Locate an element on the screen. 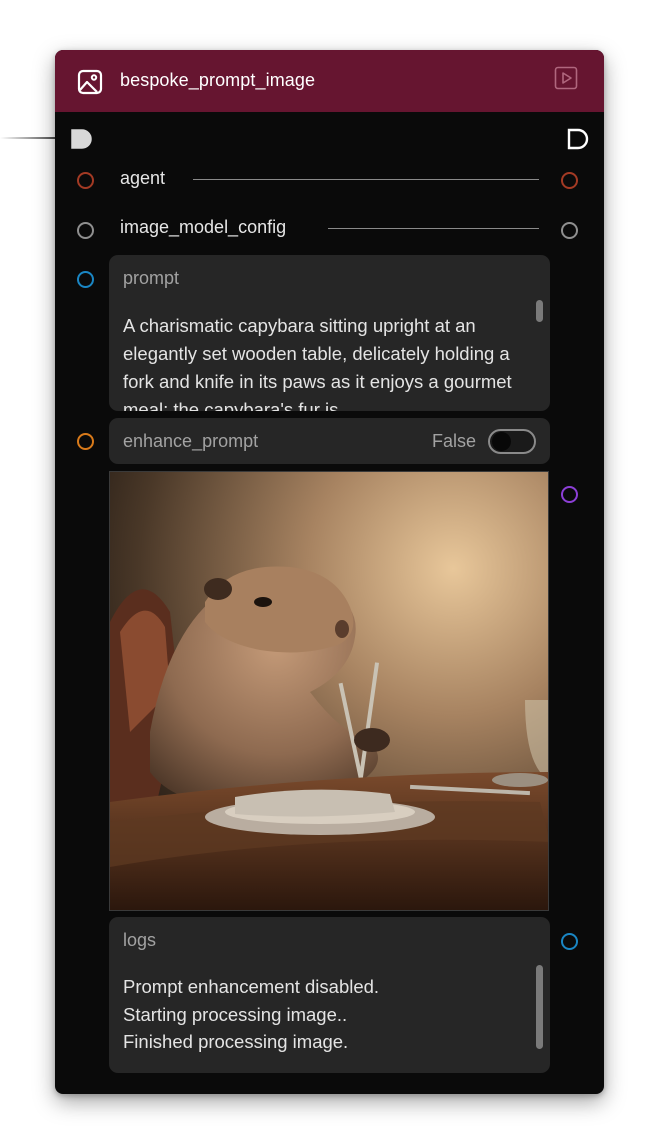  exec-input-socket is located at coordinates (81, 139).